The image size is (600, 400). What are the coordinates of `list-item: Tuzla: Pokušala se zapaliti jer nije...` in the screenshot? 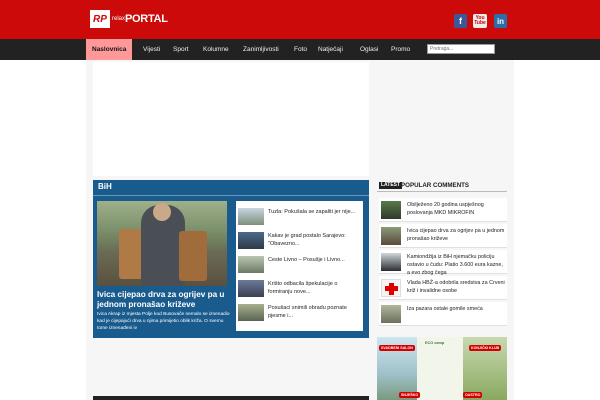 It's located at (300, 217).